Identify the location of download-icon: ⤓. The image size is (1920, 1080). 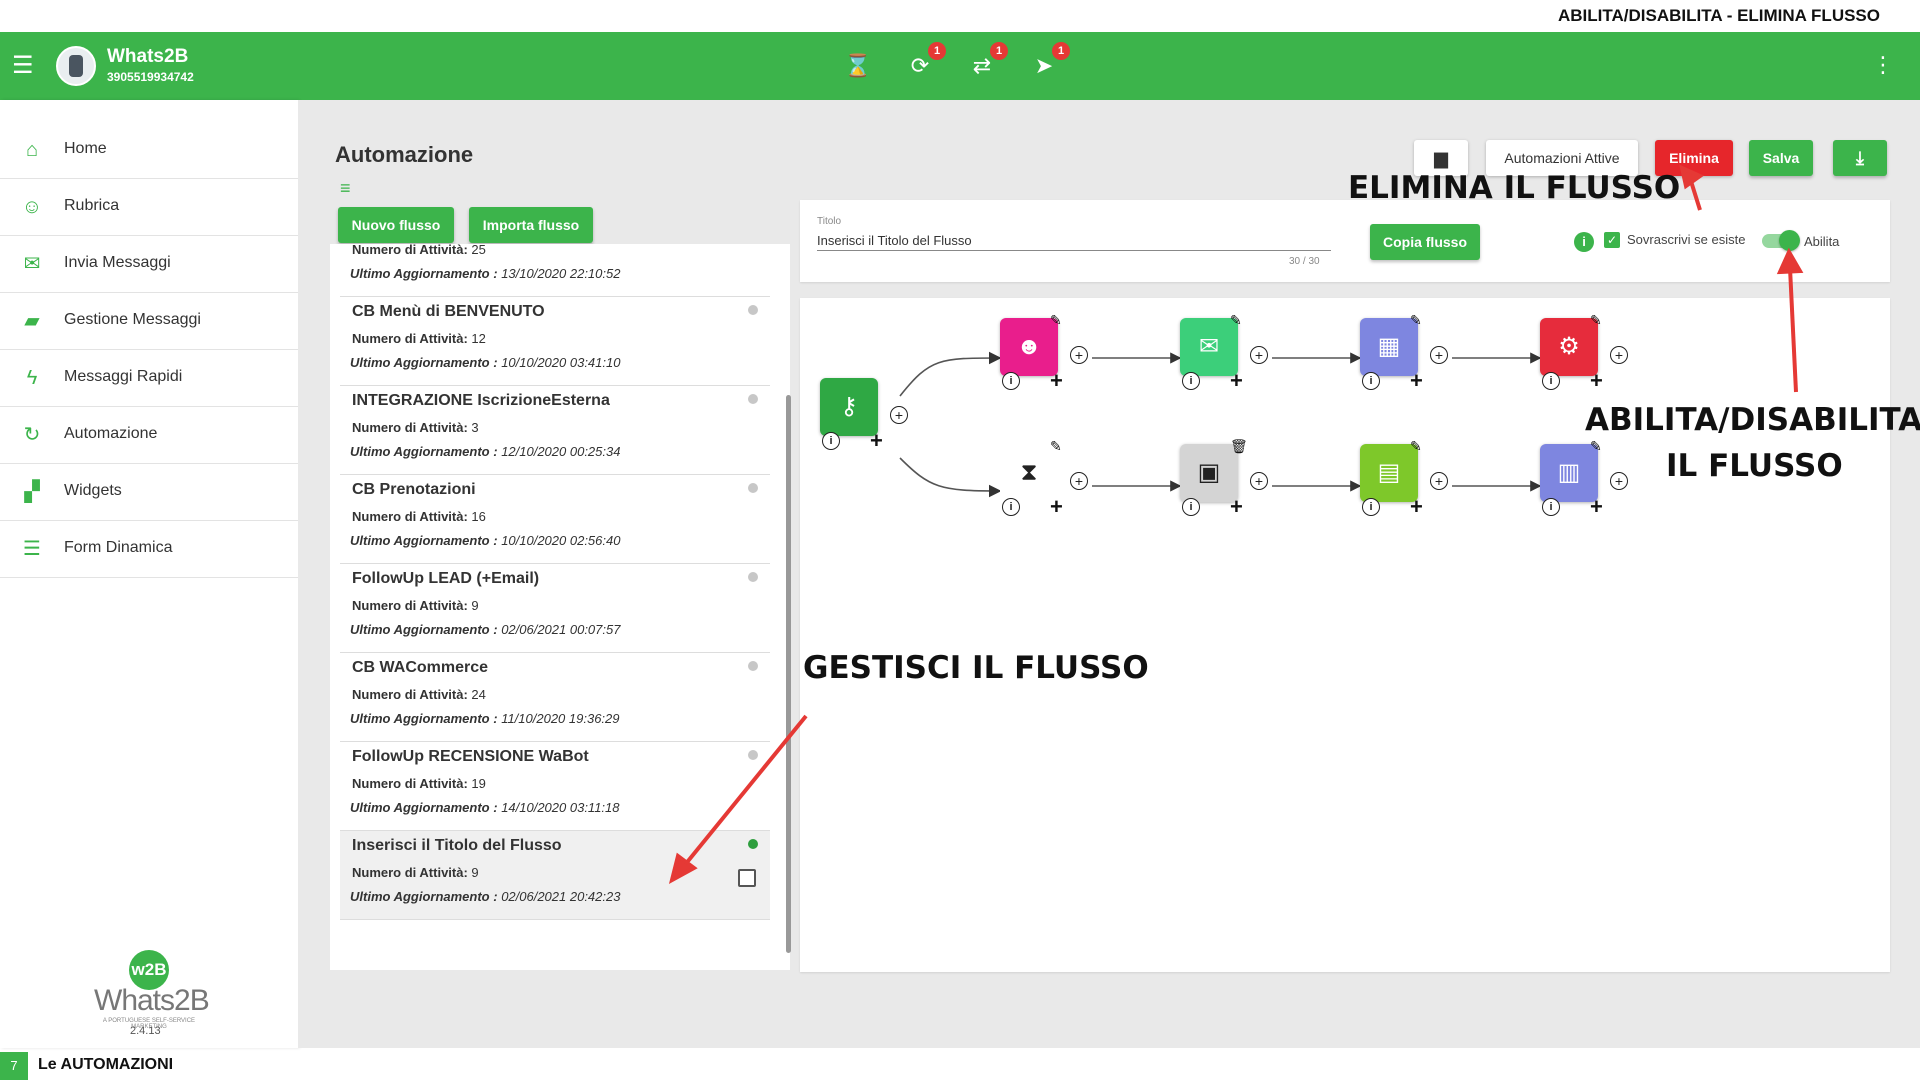
(1860, 158).